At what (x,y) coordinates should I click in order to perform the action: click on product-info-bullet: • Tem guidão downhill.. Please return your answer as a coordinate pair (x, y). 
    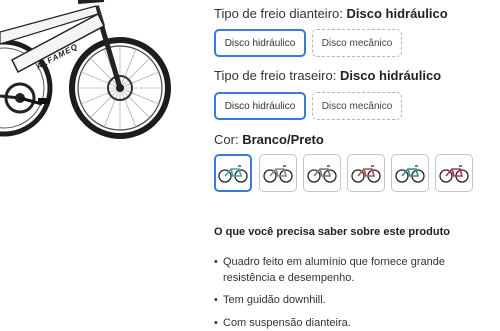
    Looking at the image, I should click on (349, 300).